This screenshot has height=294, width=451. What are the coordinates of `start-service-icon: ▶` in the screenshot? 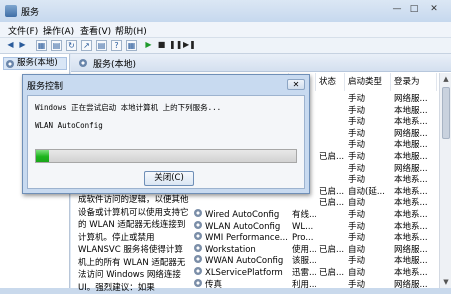 It's located at (148, 45).